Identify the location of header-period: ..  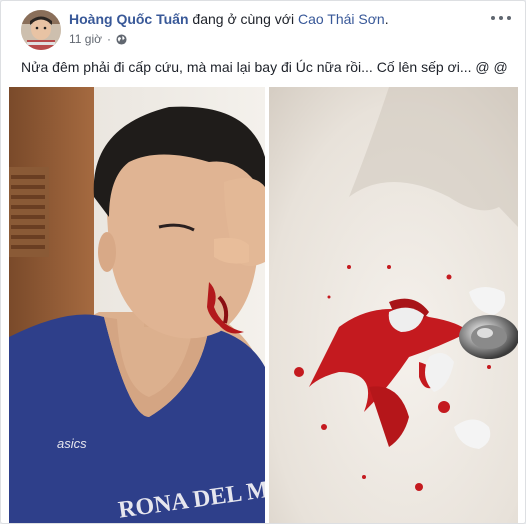
(386, 19).